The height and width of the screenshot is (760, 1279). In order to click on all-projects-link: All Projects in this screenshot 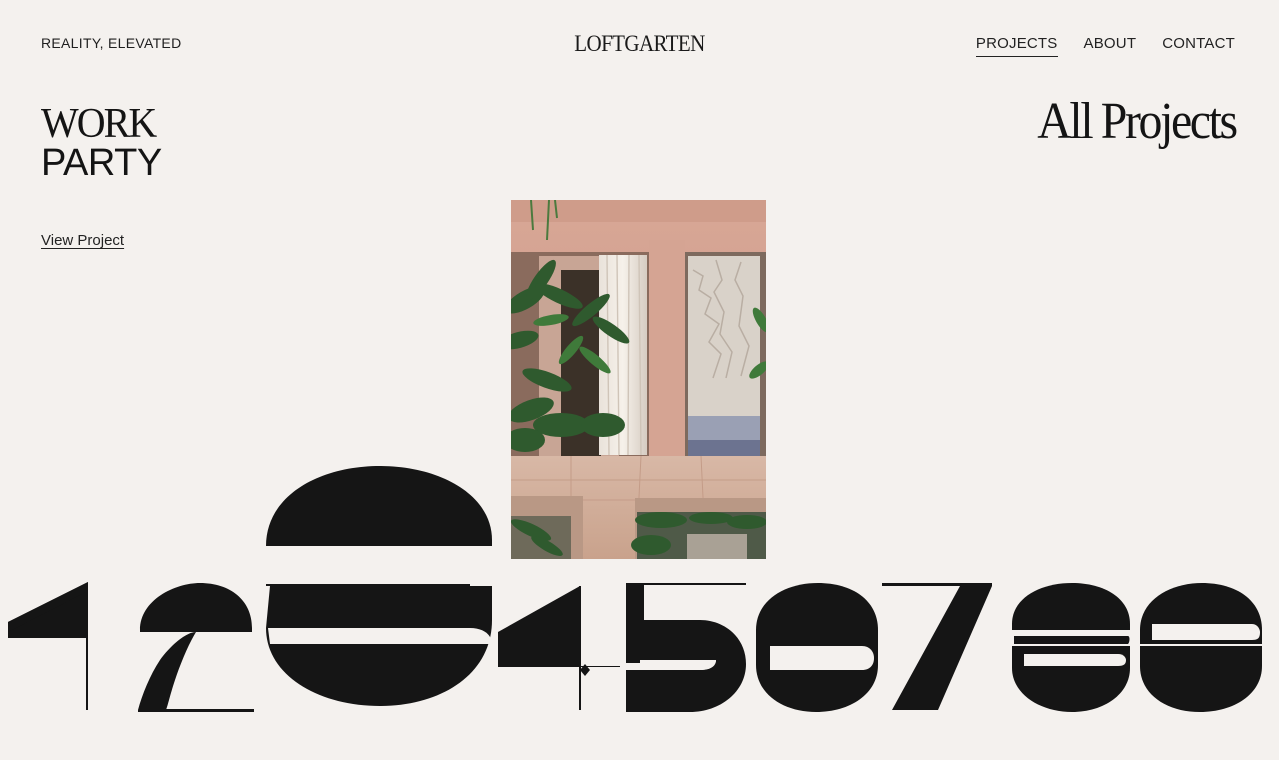, I will do `click(1137, 121)`.